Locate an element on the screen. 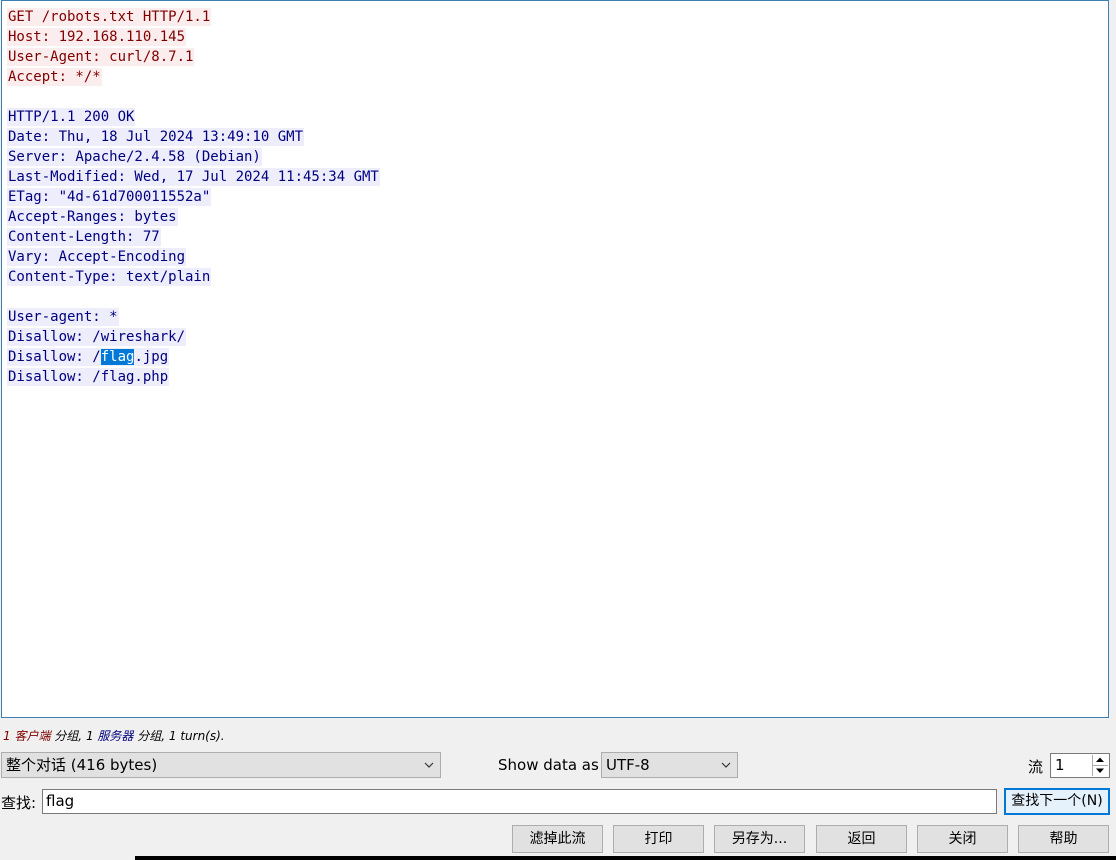  line-suffix: .jpg is located at coordinates (151, 357).